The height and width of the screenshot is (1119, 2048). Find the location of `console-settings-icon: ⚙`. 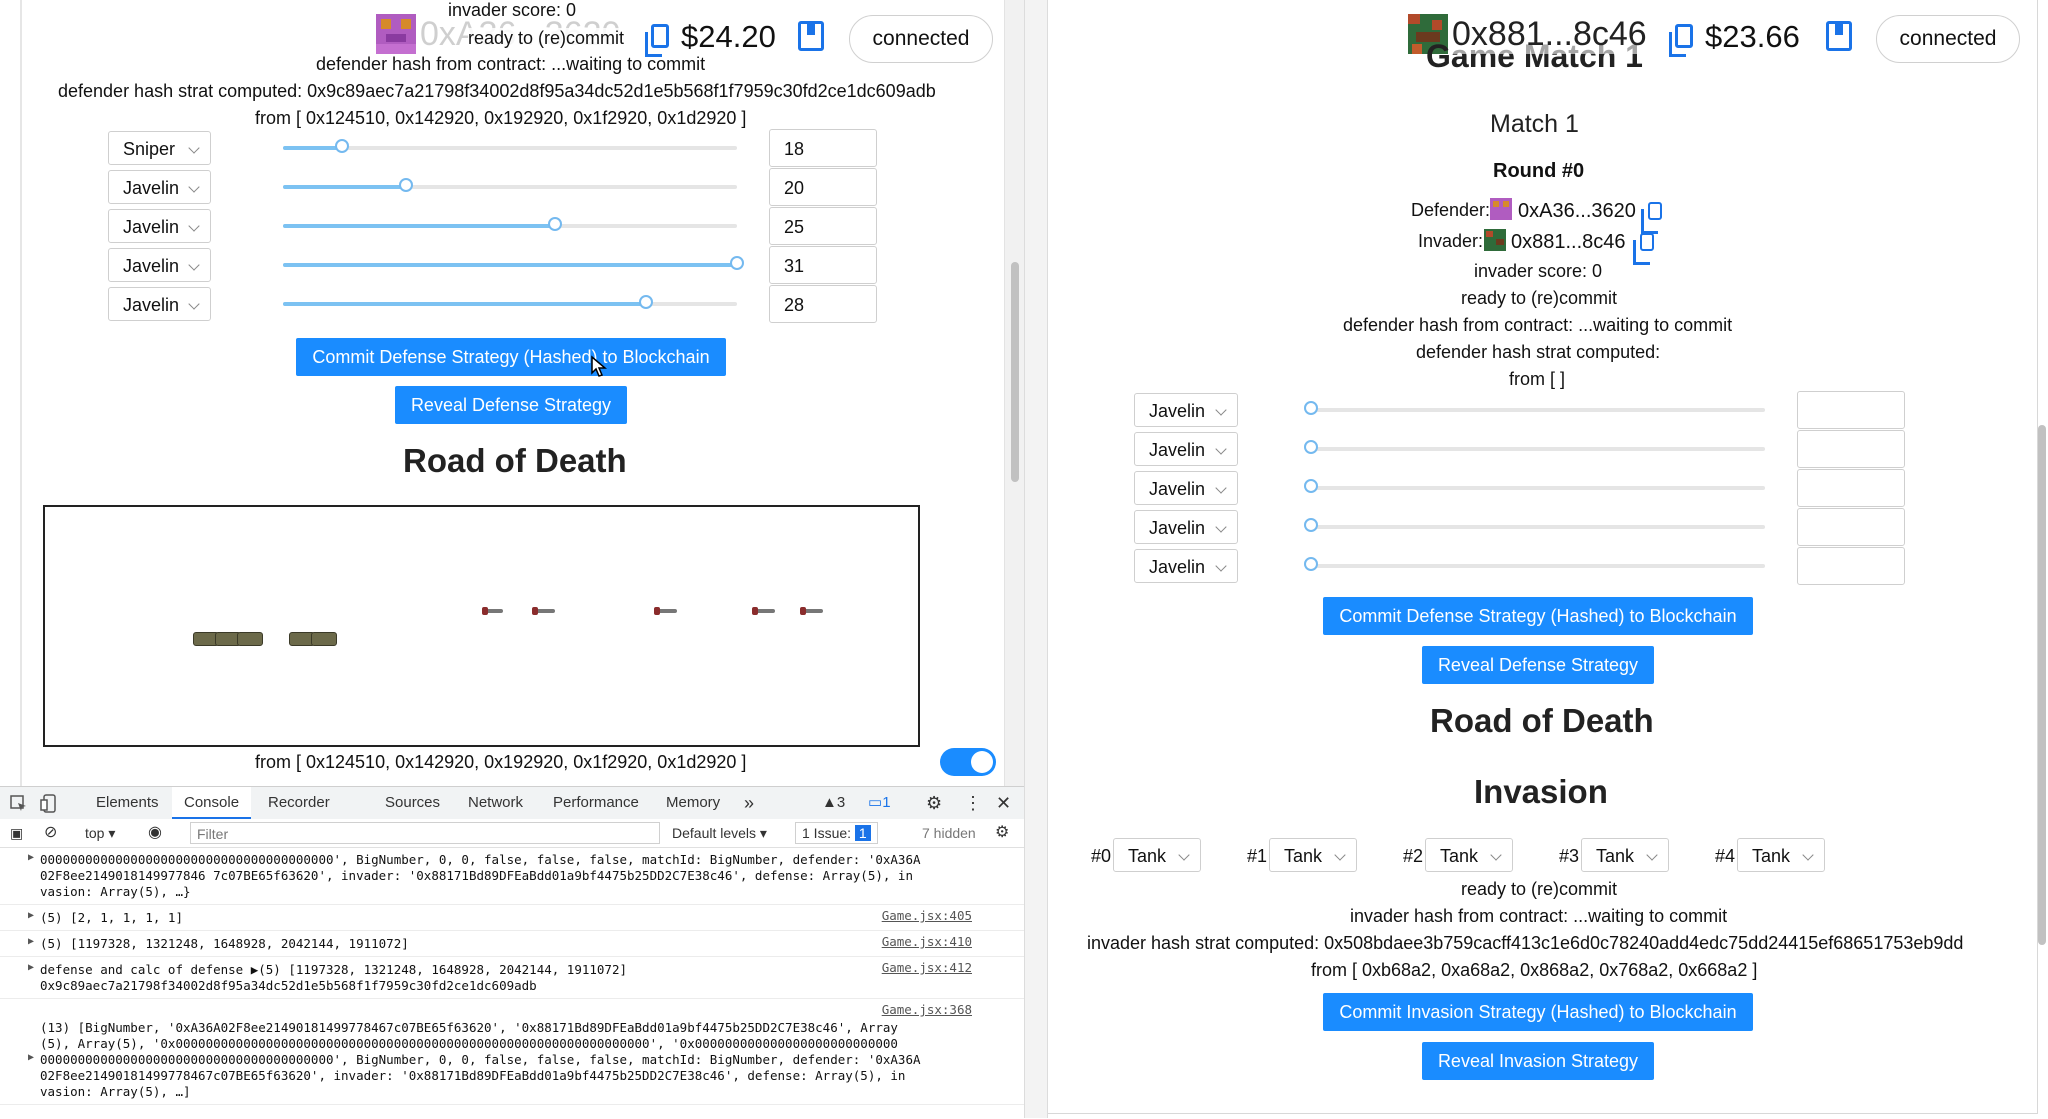

console-settings-icon: ⚙ is located at coordinates (1002, 833).